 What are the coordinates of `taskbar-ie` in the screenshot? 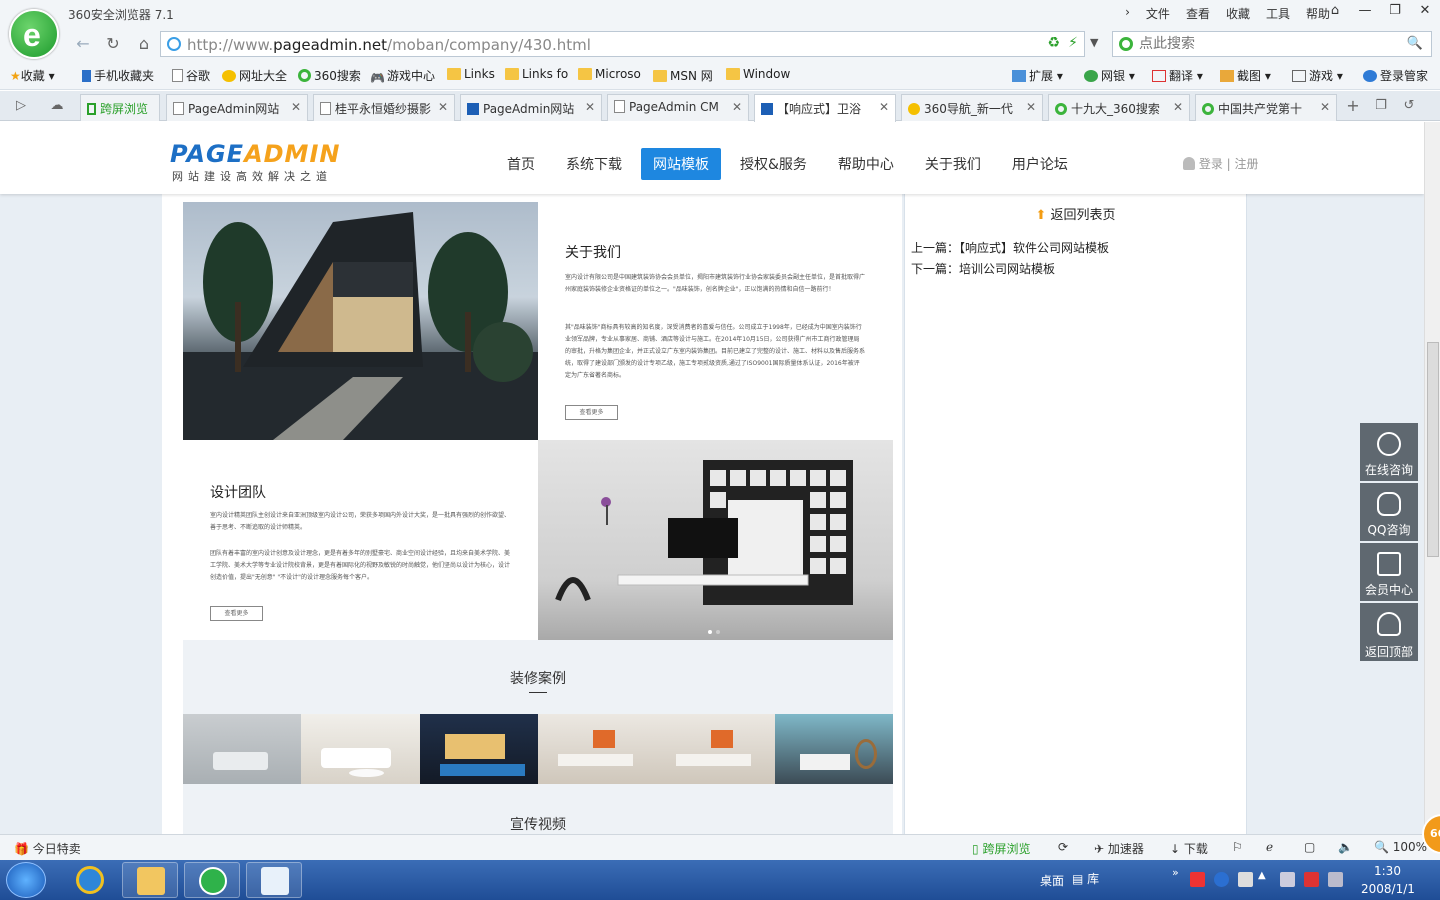 It's located at (90, 880).